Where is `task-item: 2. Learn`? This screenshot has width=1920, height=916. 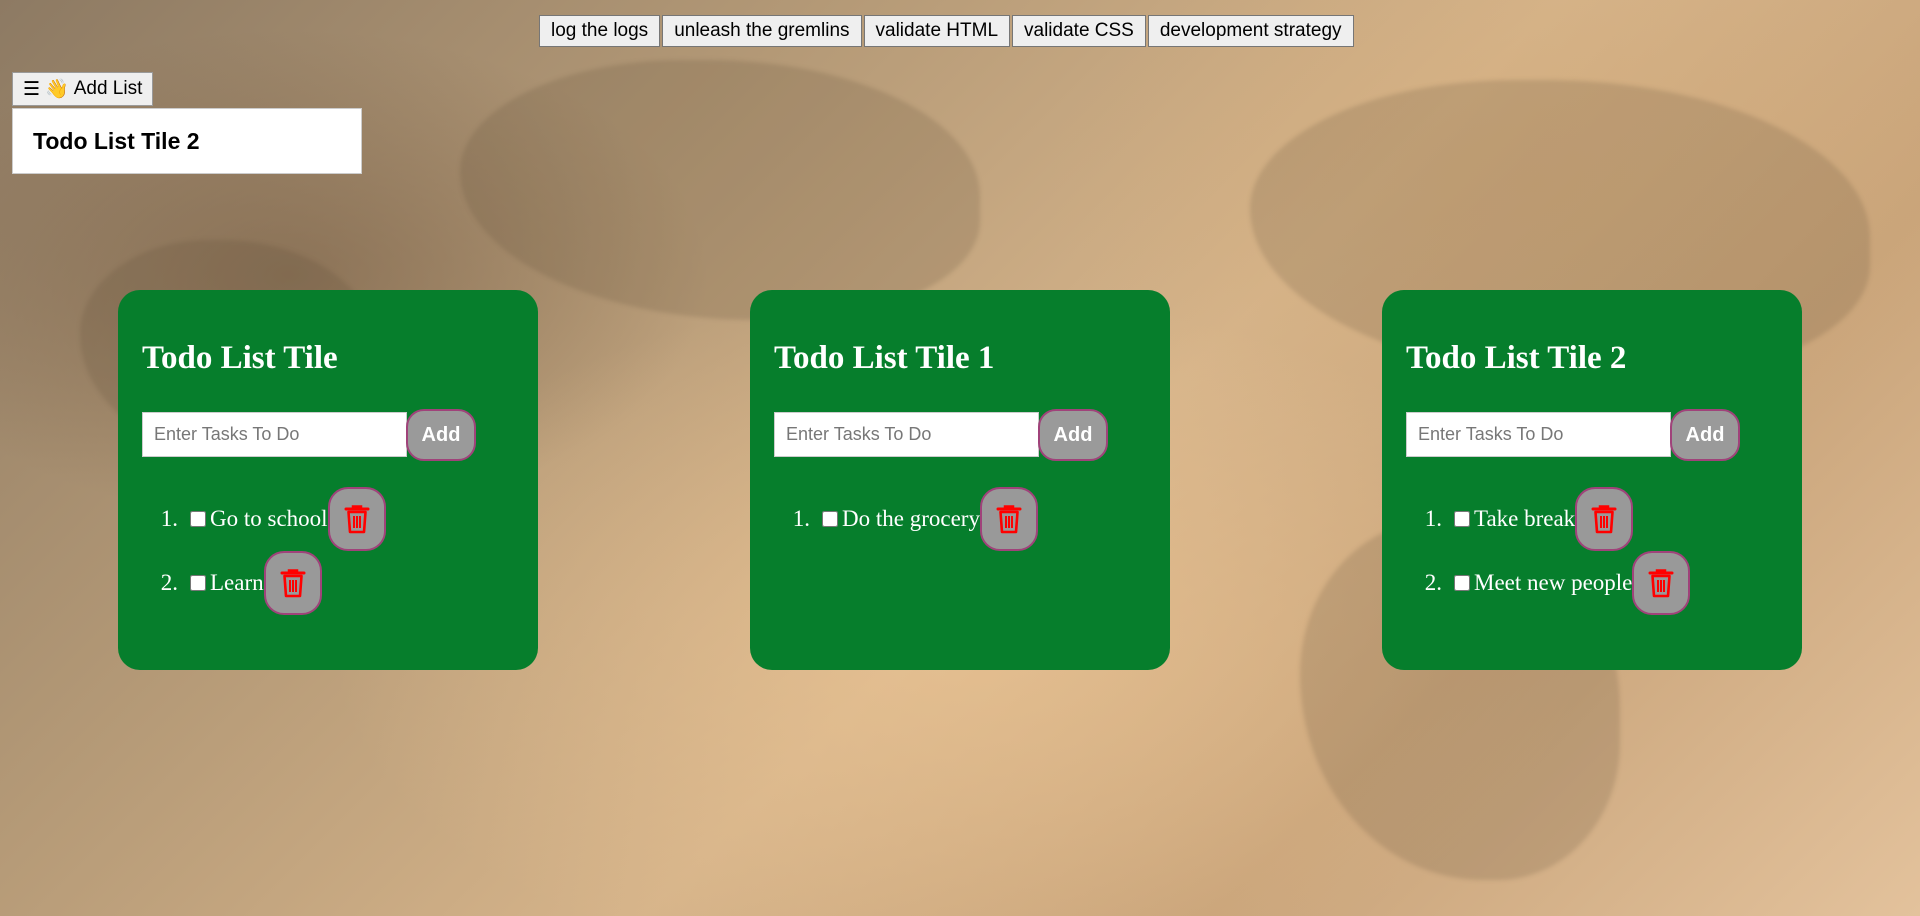
task-item: 2. Learn is located at coordinates (328, 583).